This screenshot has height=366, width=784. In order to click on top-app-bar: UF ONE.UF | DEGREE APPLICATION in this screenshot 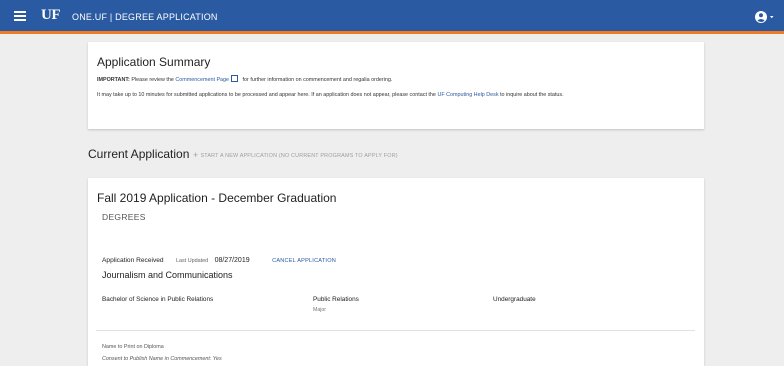, I will do `click(392, 17)`.